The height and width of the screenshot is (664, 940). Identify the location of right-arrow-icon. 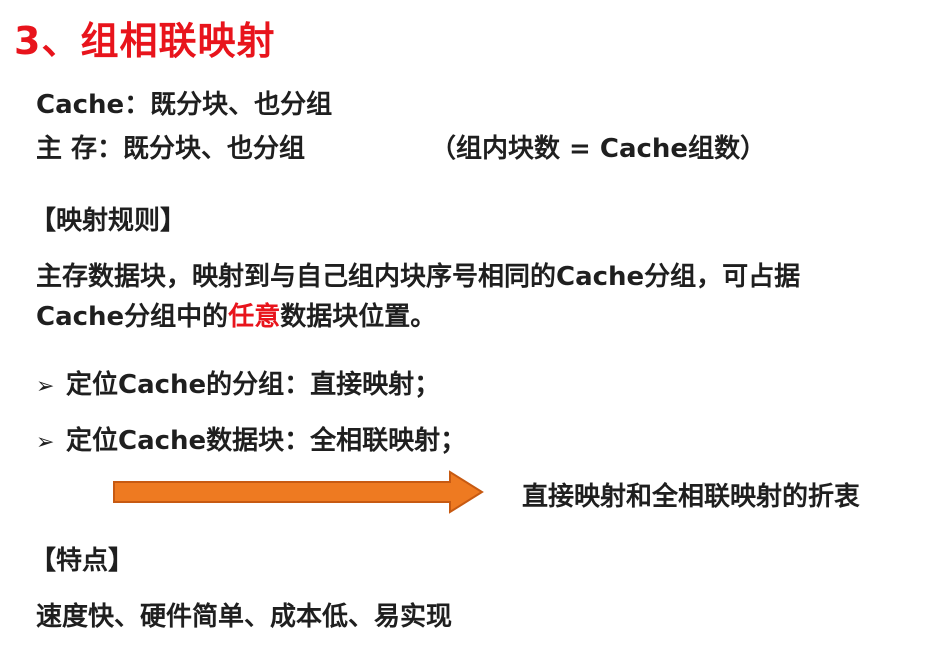
(298, 492).